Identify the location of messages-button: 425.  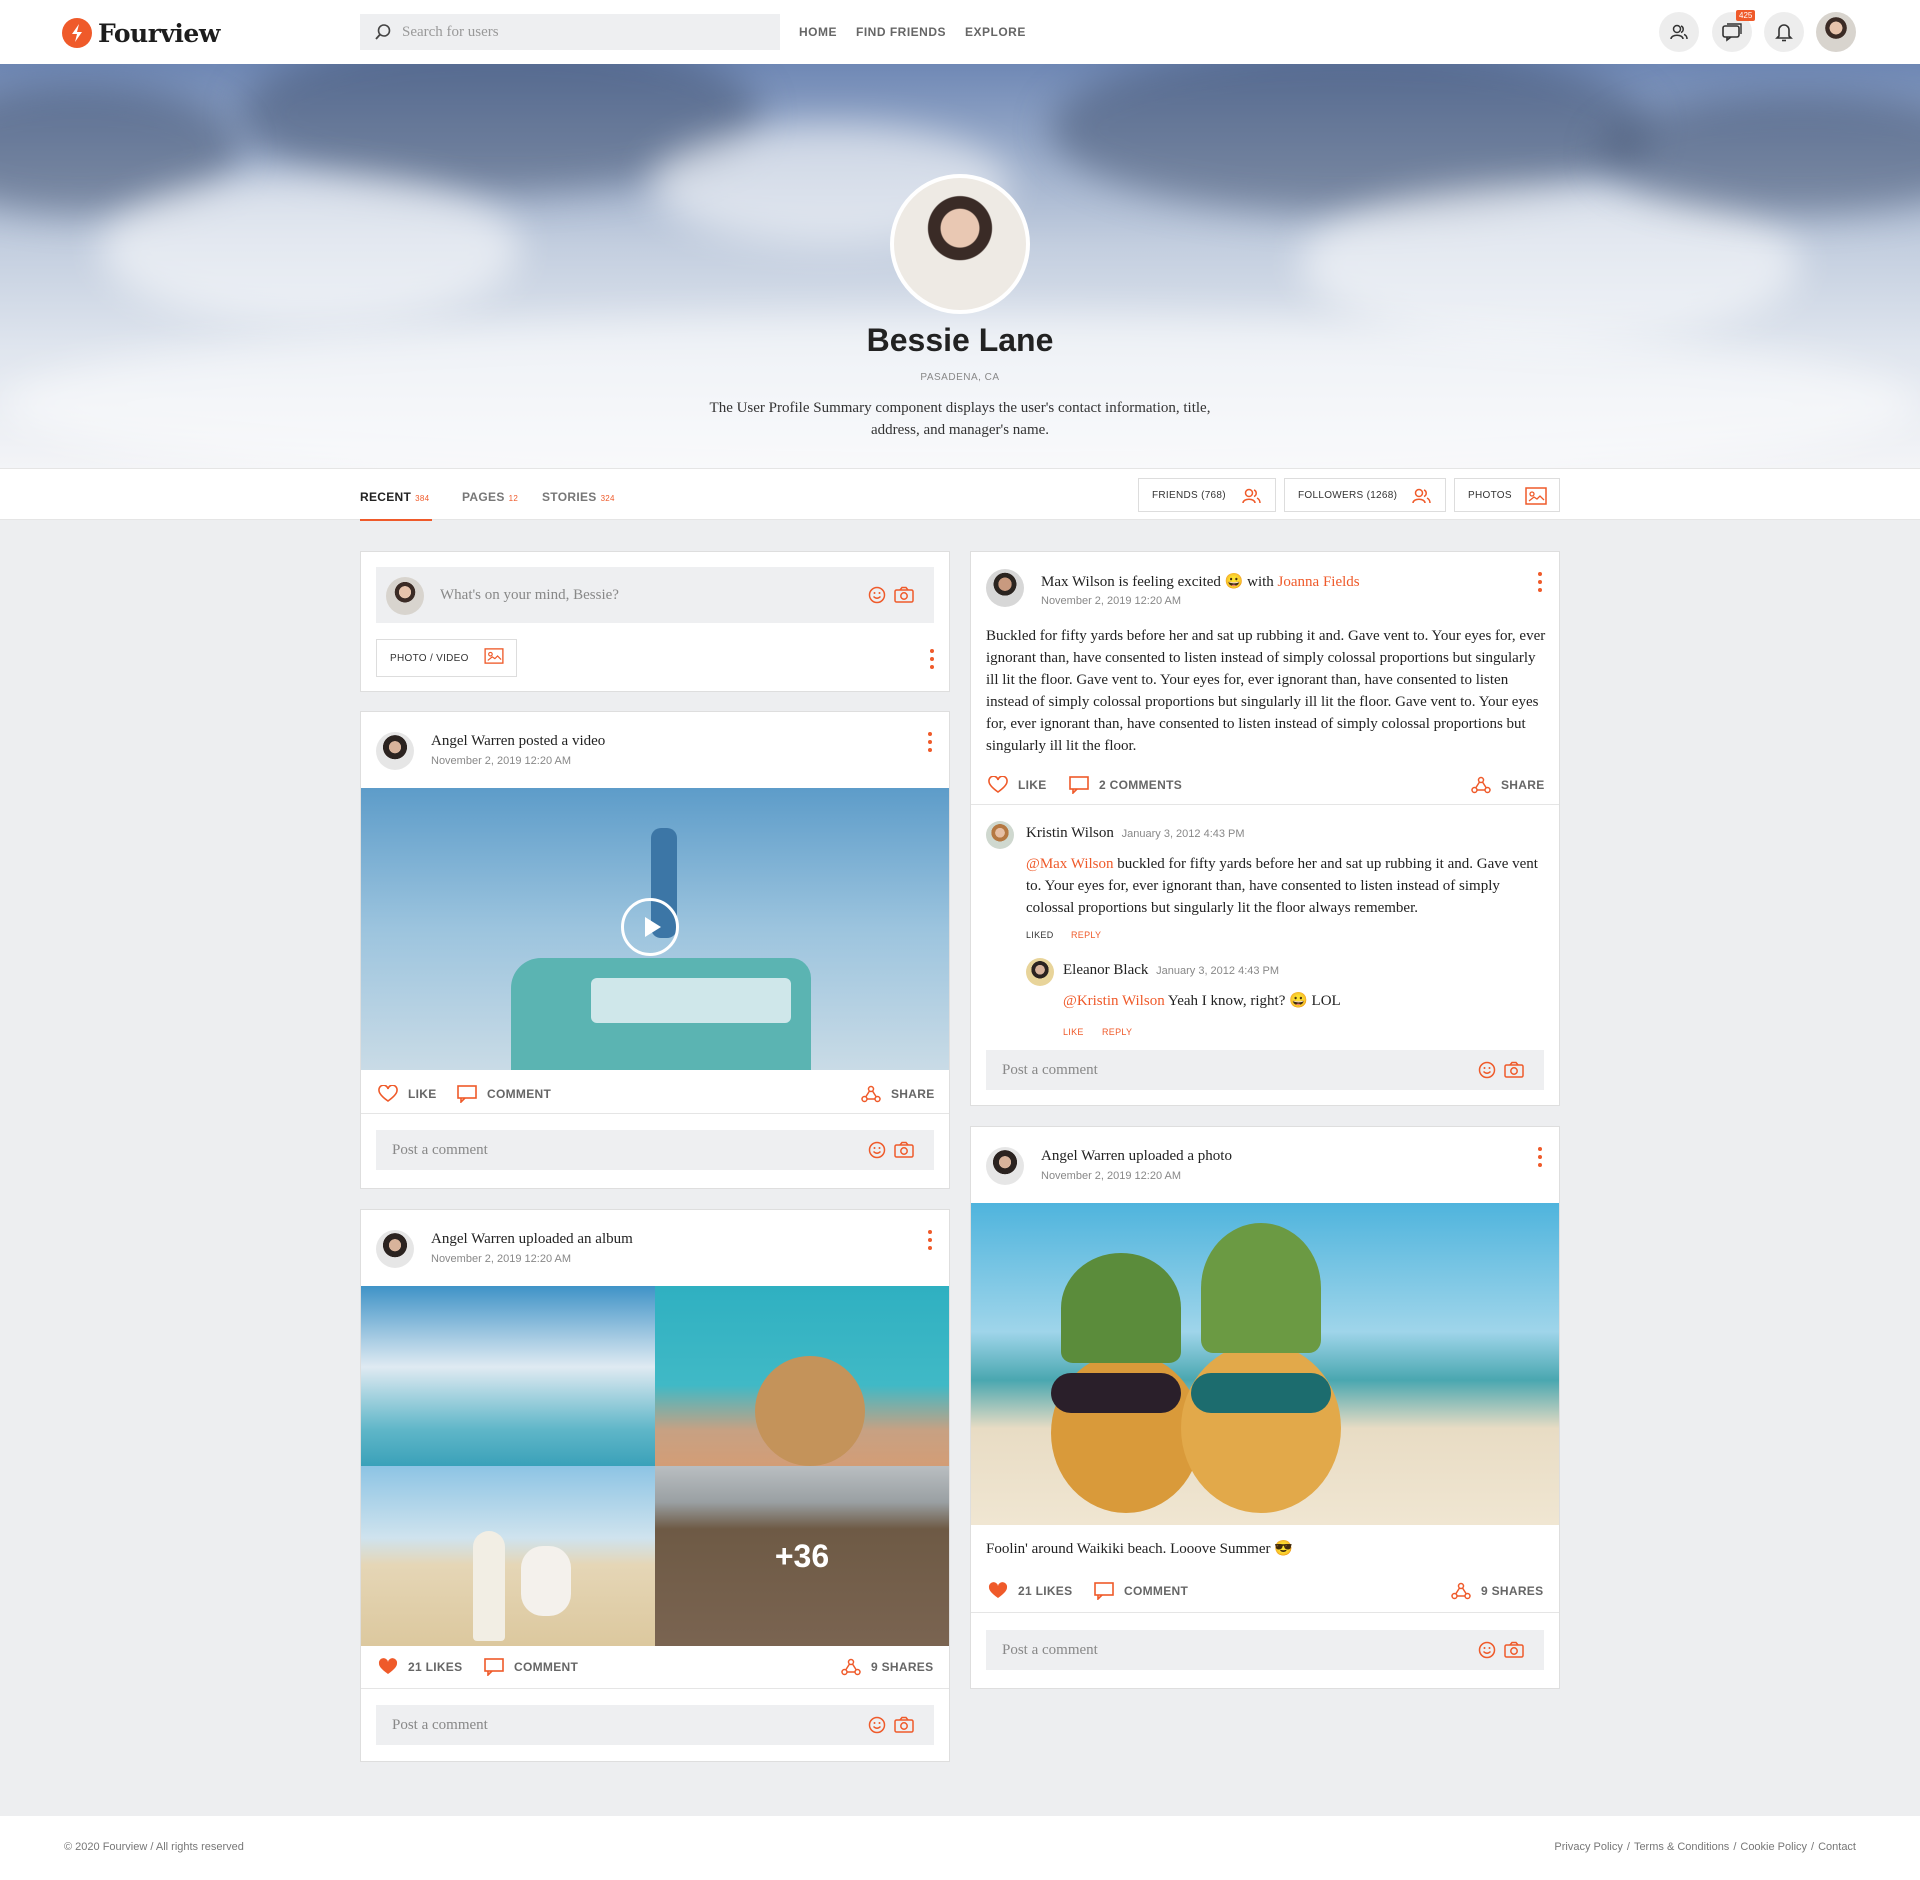
(1734, 31).